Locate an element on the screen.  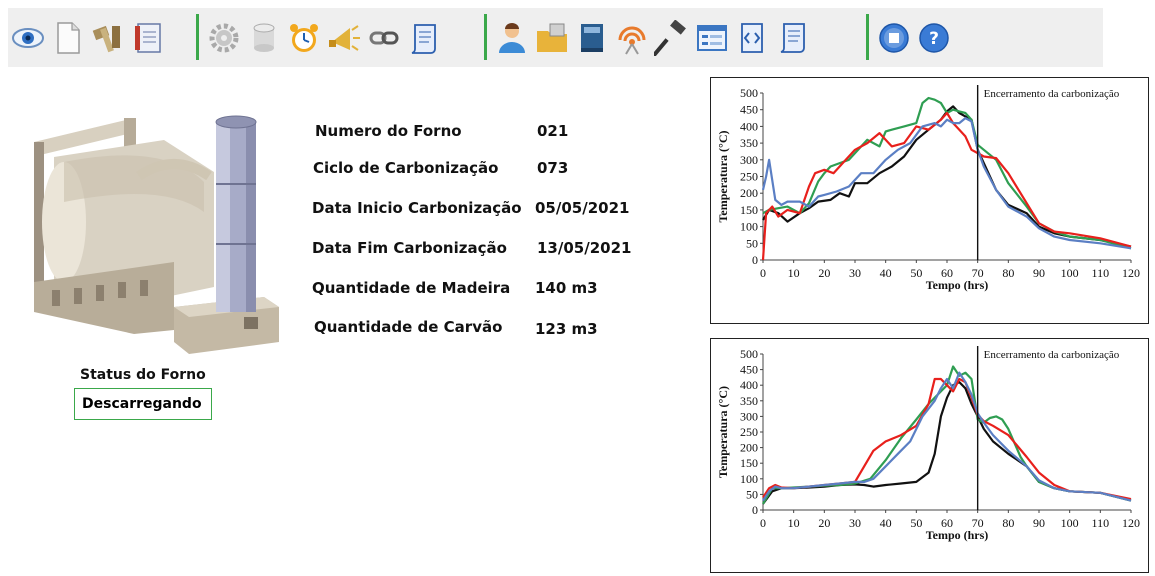
chart2-y-tick-label: 0 is located at coordinates (755, 510).